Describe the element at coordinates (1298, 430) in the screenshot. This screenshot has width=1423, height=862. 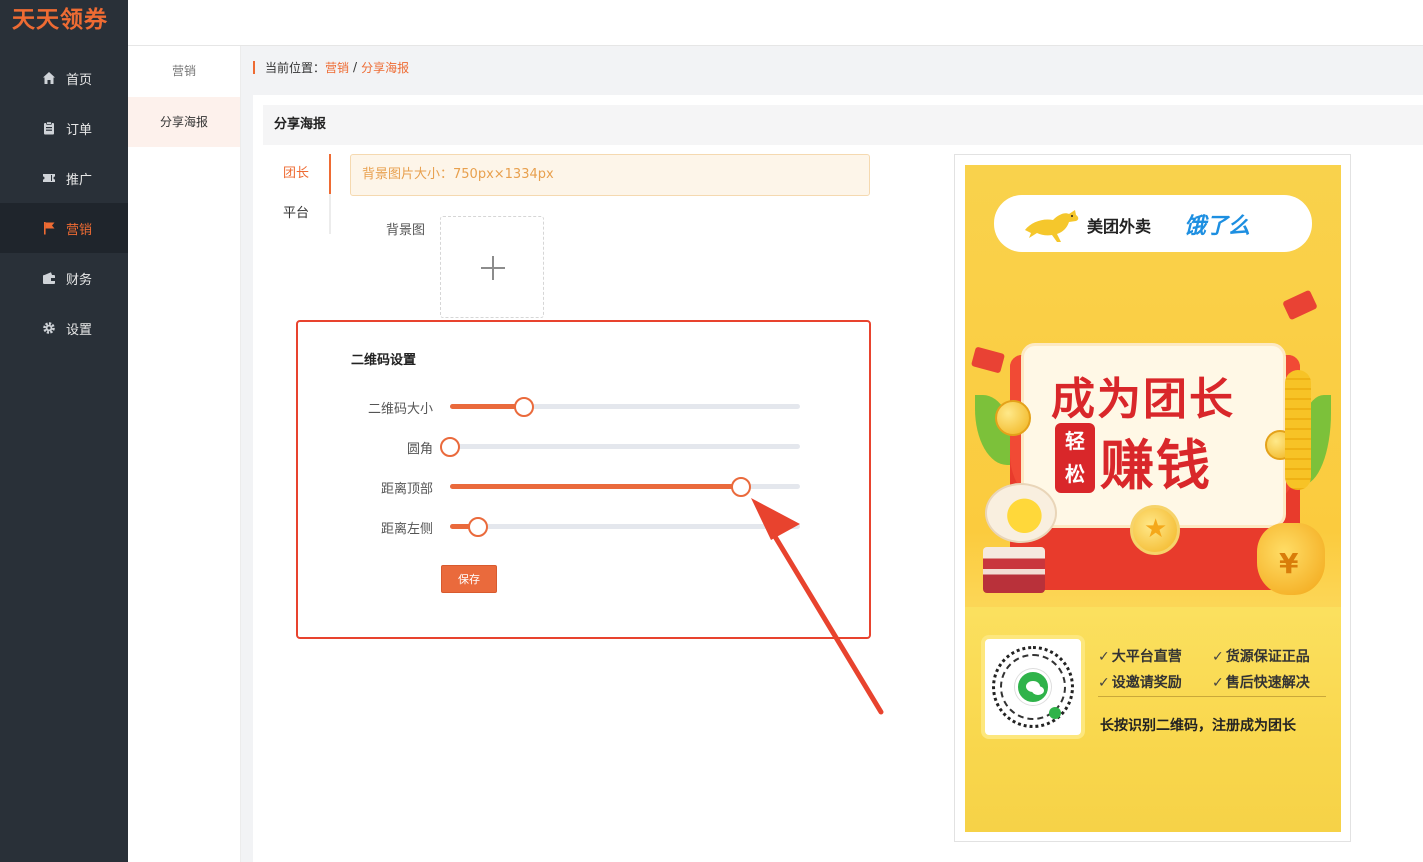
I see `corn-icon` at that location.